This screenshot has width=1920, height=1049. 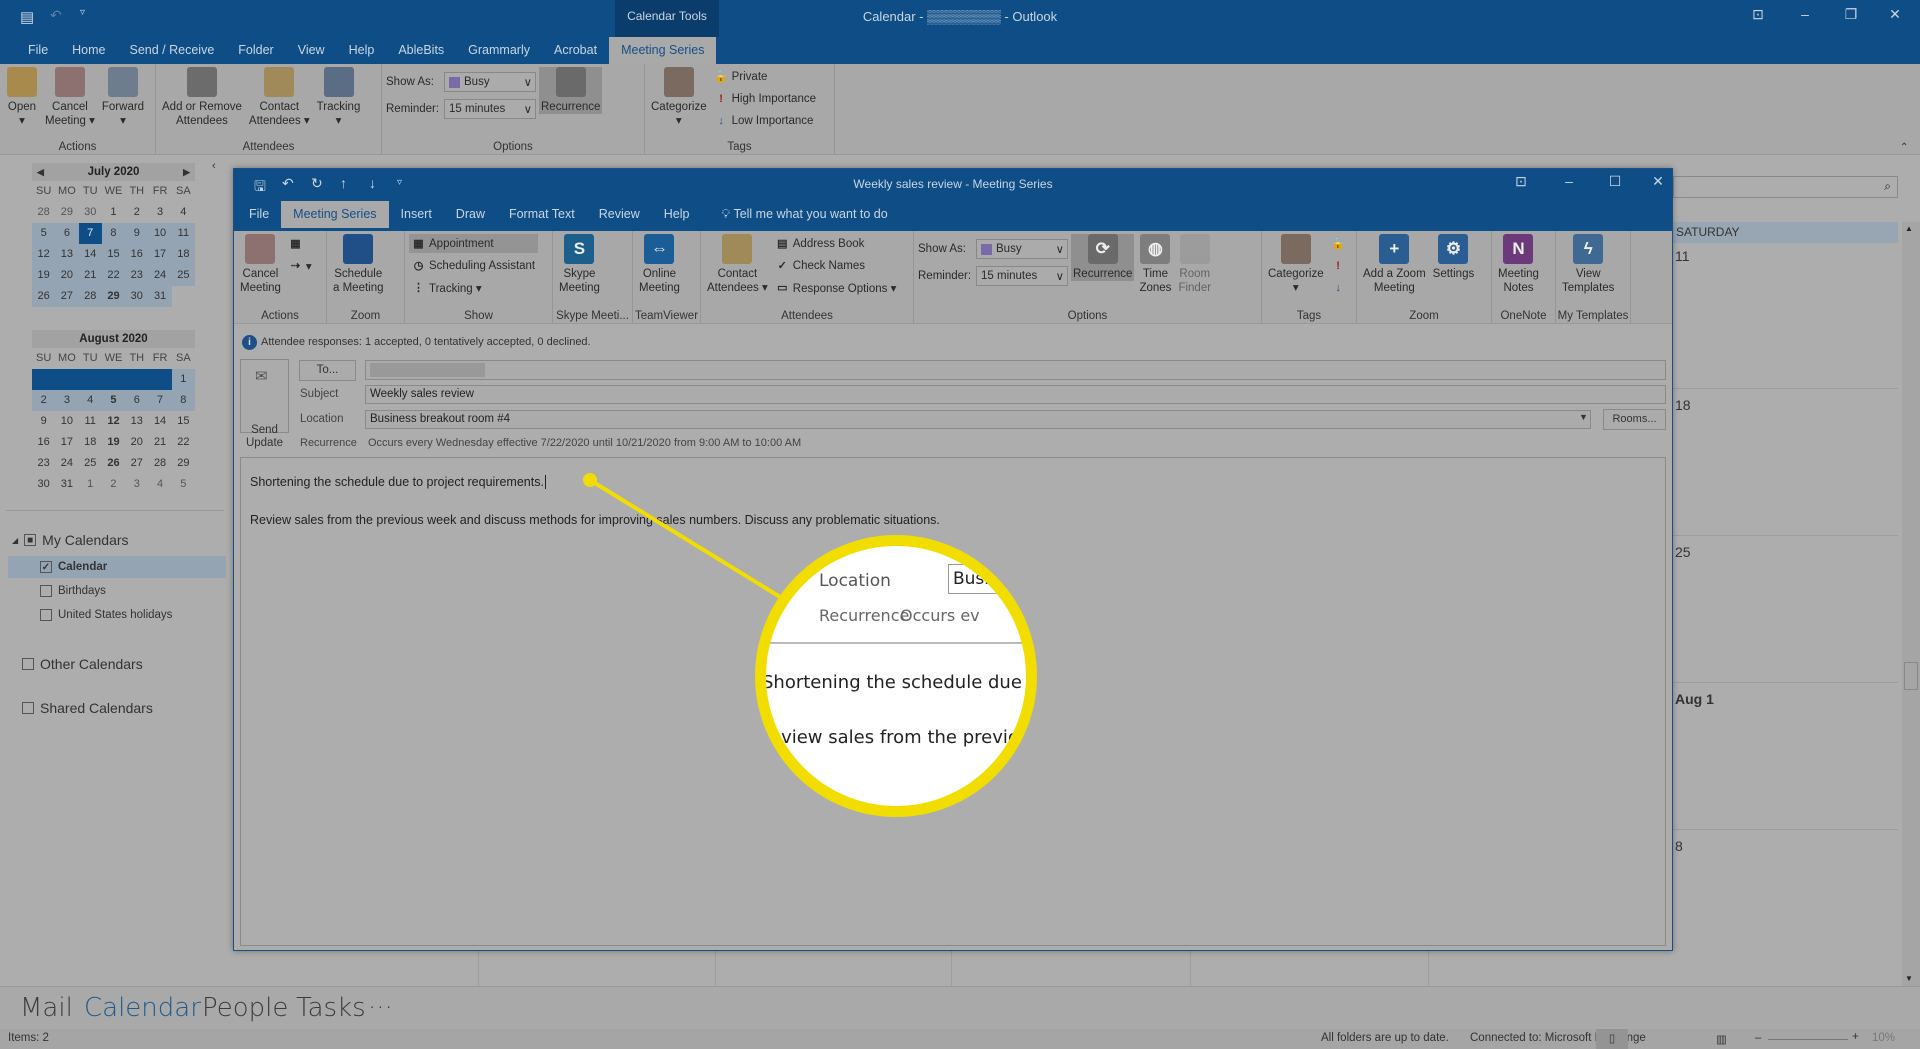 I want to click on magnified-location-value: Busin, so click(x=987, y=579).